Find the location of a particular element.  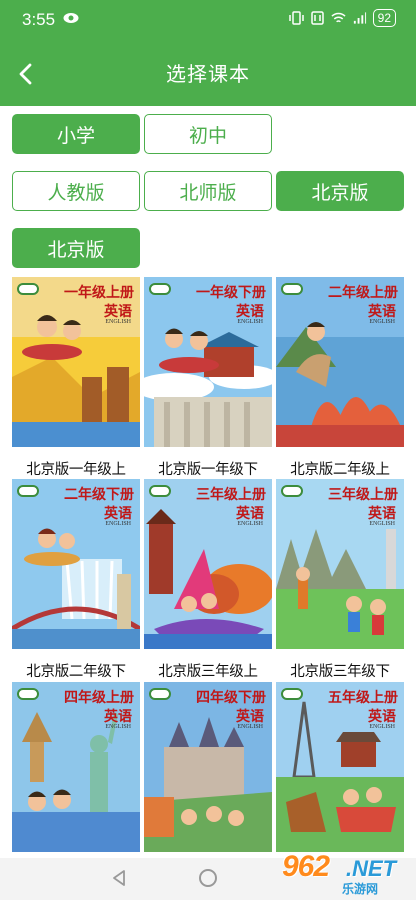

book-cover: 四年级下册 英语 ENGLISH is located at coordinates (208, 767).